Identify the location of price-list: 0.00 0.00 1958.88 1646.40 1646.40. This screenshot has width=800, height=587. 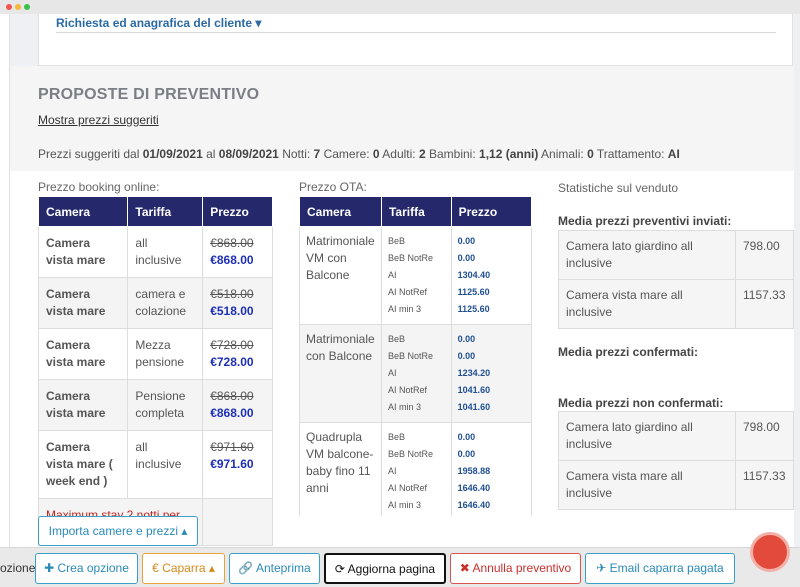
(491, 469).